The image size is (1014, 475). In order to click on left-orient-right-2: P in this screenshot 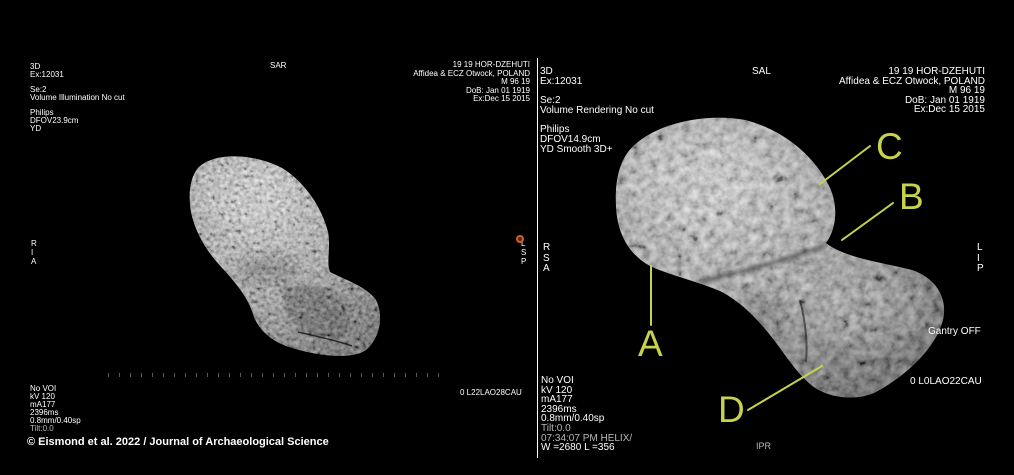, I will do `click(524, 261)`.